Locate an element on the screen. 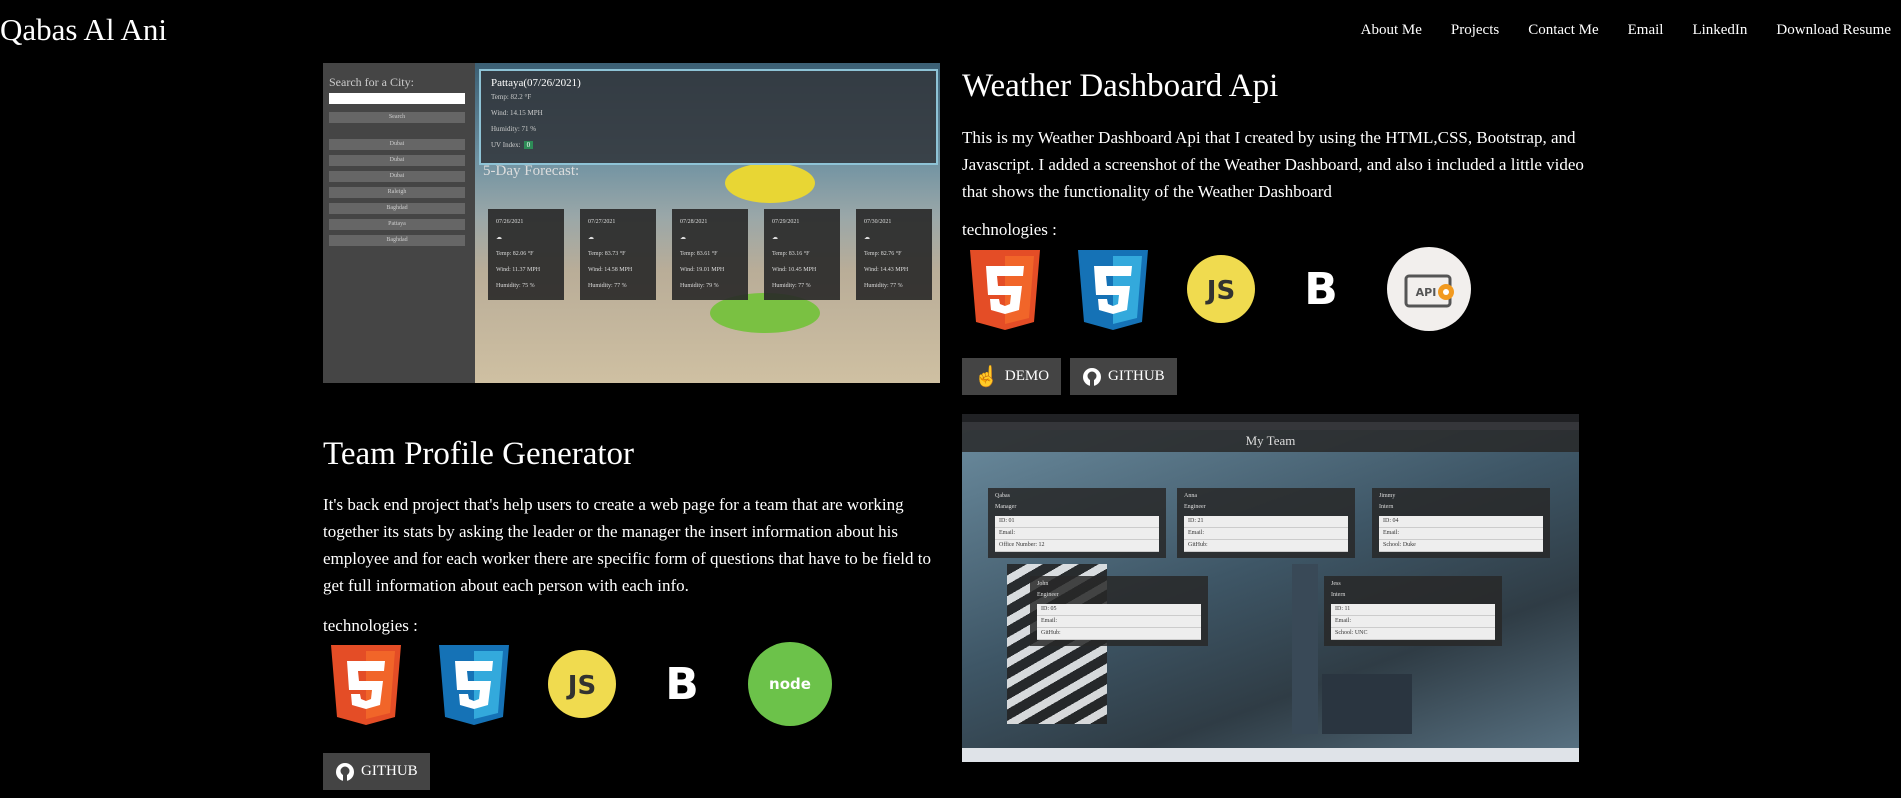 The width and height of the screenshot is (1901, 798). nav-linkedin: LinkedIn is located at coordinates (1719, 30).